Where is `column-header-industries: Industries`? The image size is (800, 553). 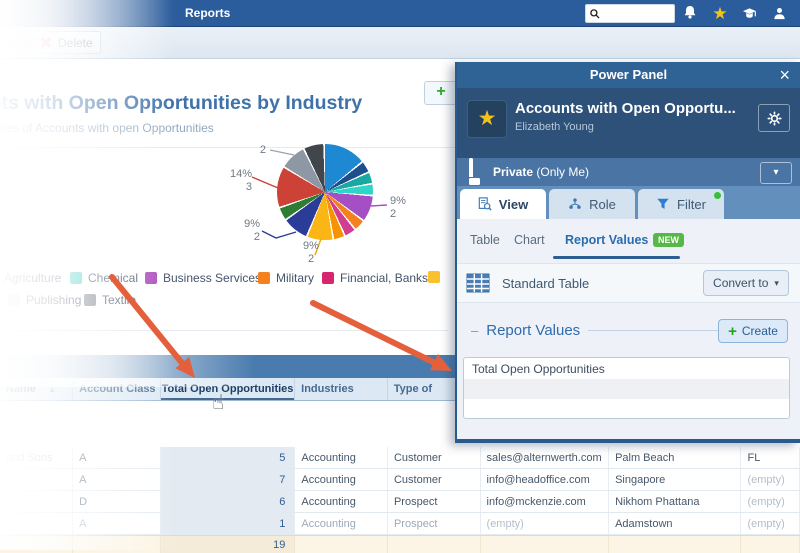
column-header-industries: Industries is located at coordinates (341, 389).